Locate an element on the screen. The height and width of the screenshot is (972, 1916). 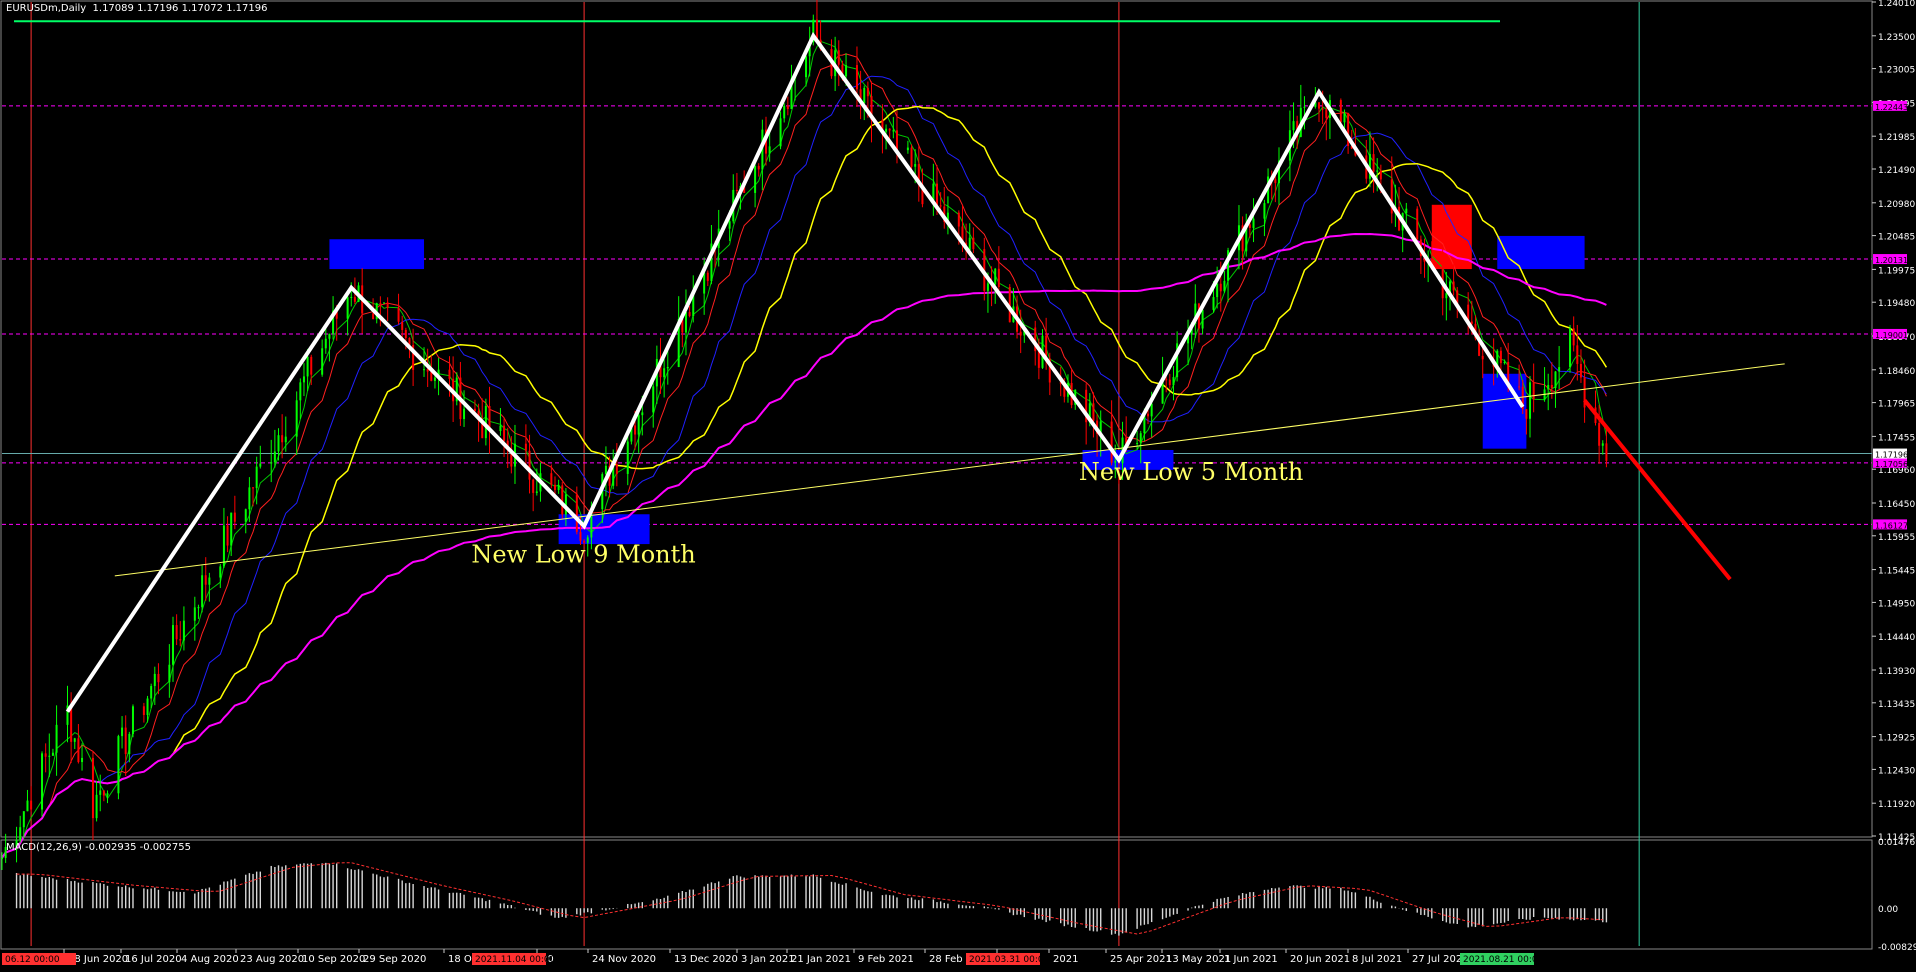
level-tag-label: 1.19001 is located at coordinates (1891, 335).